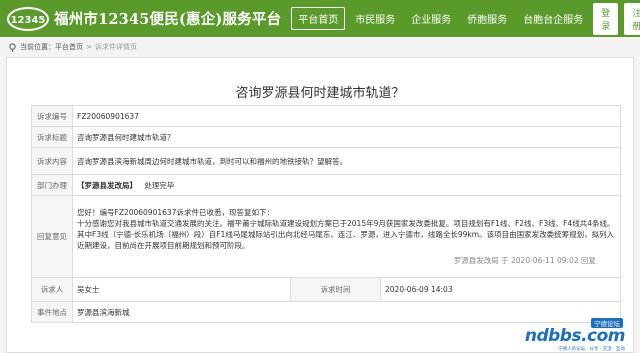  Describe the element at coordinates (575, 336) in the screenshot. I see `watermark-main: ndbbs.com` at that location.